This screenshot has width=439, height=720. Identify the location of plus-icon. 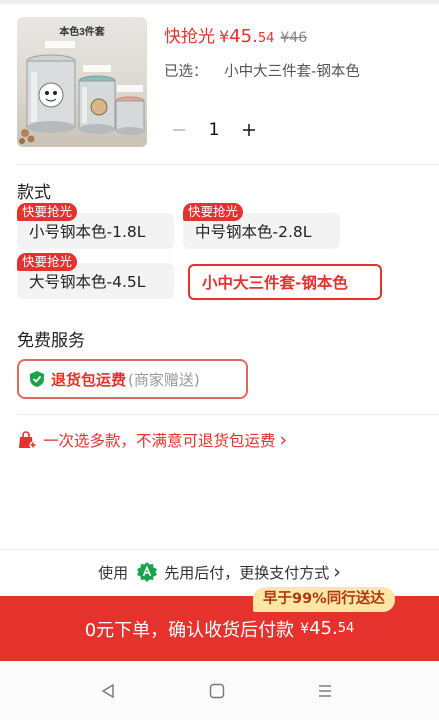
(249, 130).